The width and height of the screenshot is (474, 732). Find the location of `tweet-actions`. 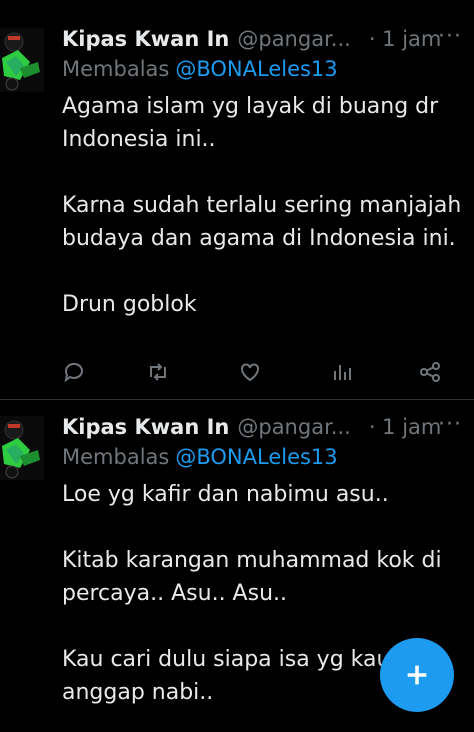

tweet-actions is located at coordinates (257, 375).